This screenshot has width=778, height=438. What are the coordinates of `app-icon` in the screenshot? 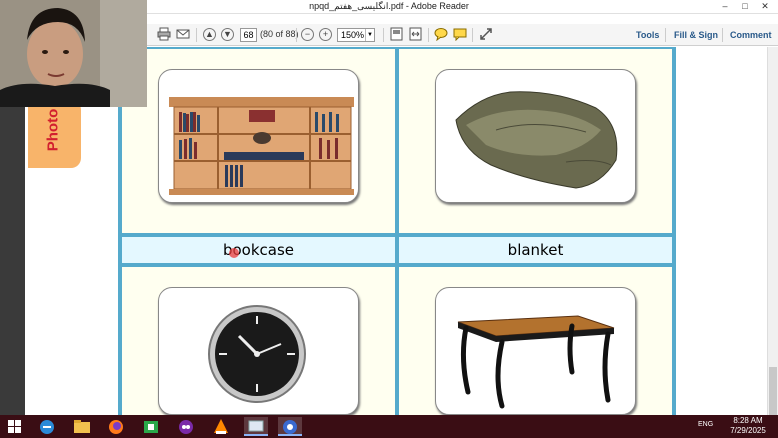 It's located at (186, 426).